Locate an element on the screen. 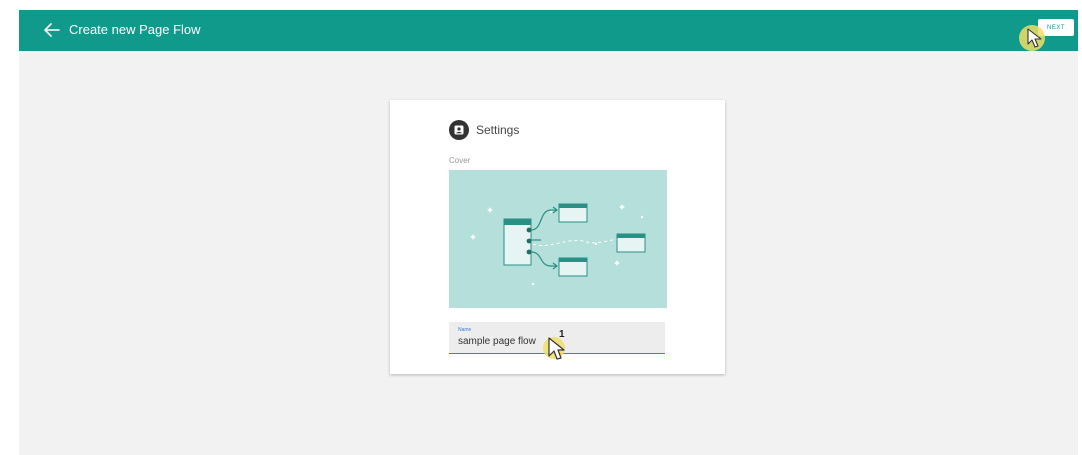 Image resolution: width=1082 pixels, height=455 pixels. arrow-left-icon is located at coordinates (52, 30).